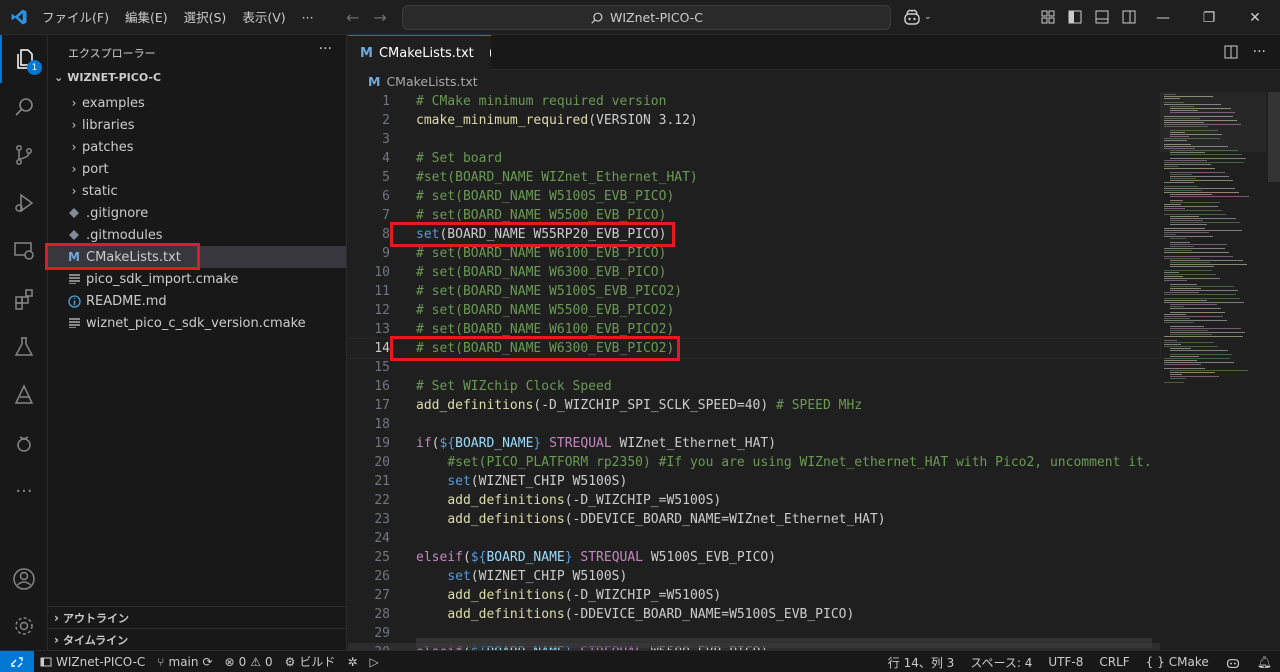  What do you see at coordinates (1259, 52) in the screenshot?
I see `more-actions-icon: ···` at bounding box center [1259, 52].